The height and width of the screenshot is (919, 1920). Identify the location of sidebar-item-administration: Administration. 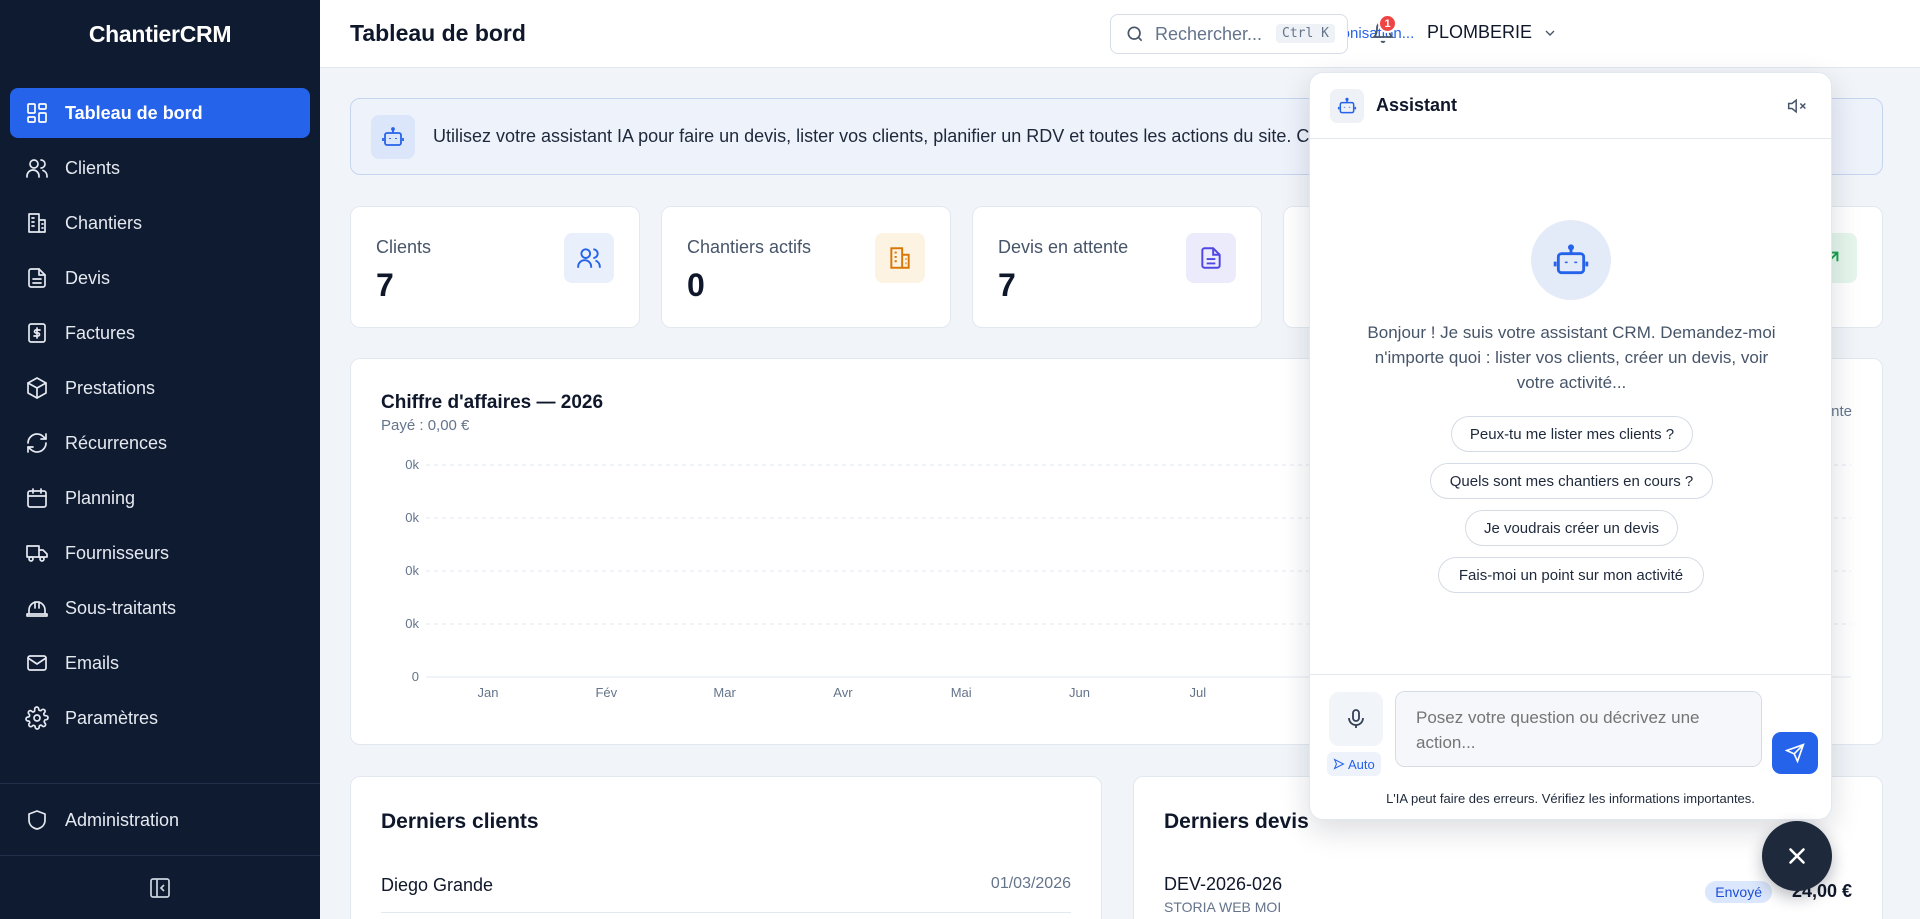
(160, 820).